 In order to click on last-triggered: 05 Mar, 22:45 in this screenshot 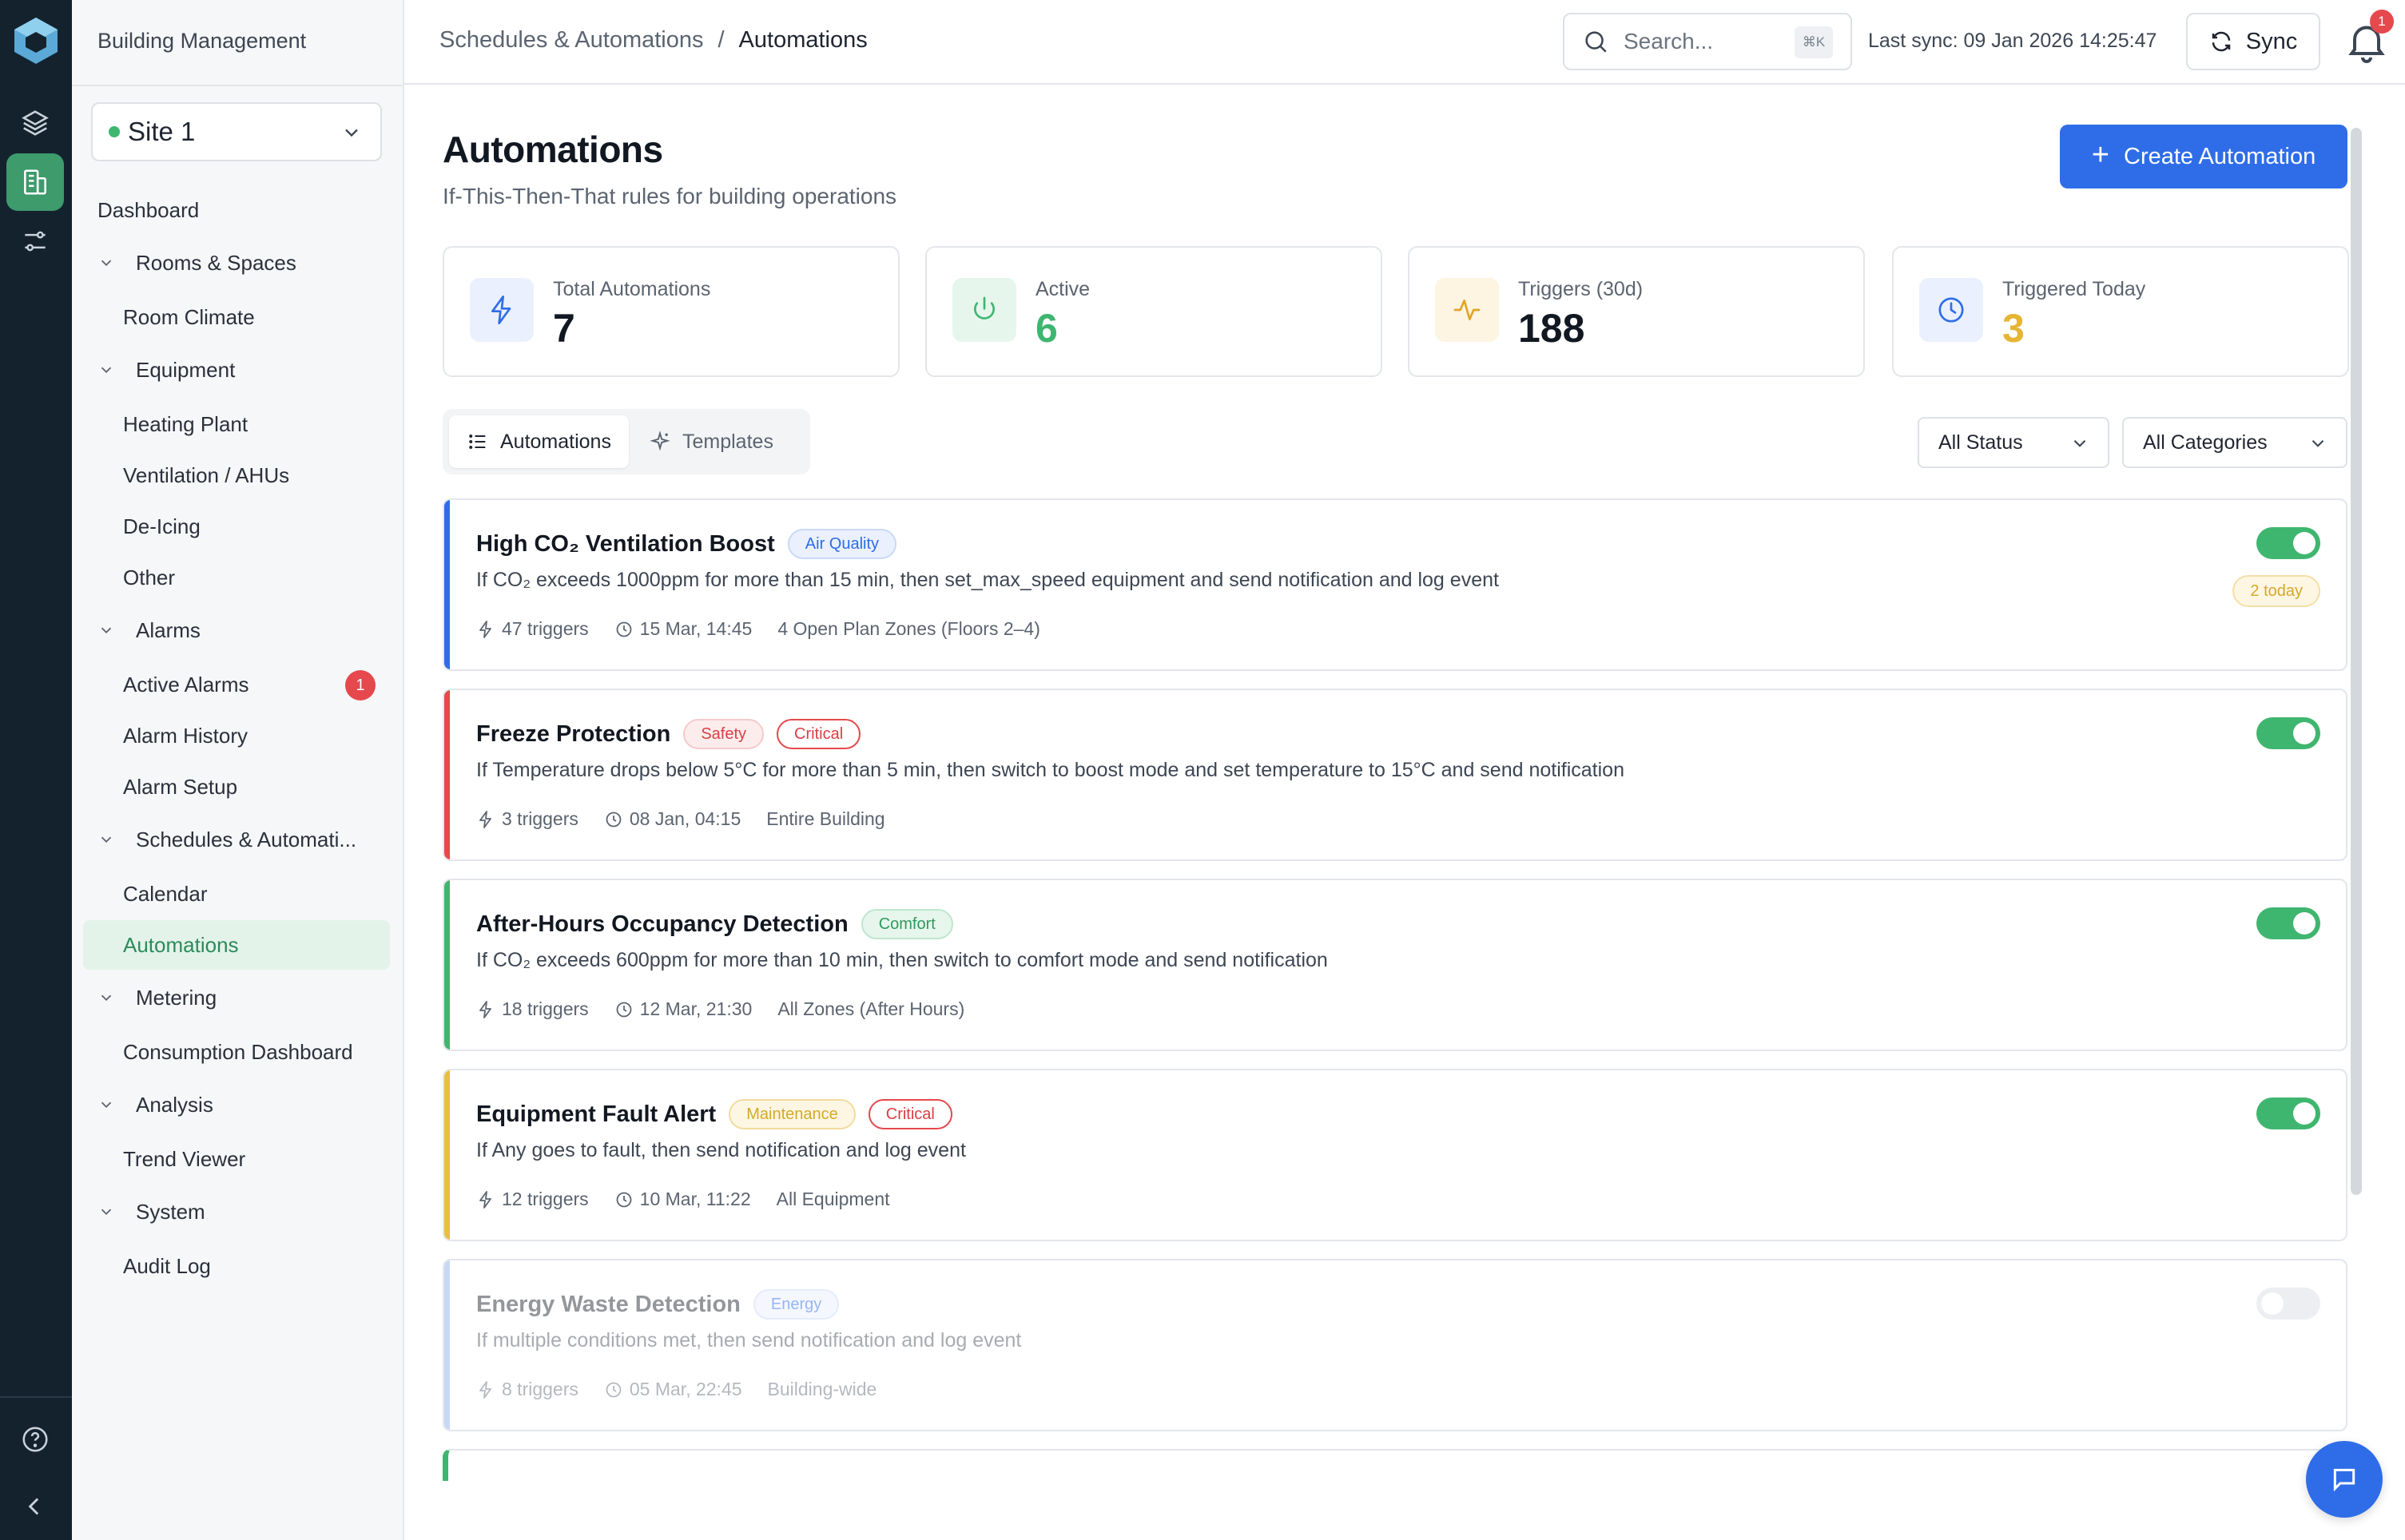, I will do `click(673, 1389)`.